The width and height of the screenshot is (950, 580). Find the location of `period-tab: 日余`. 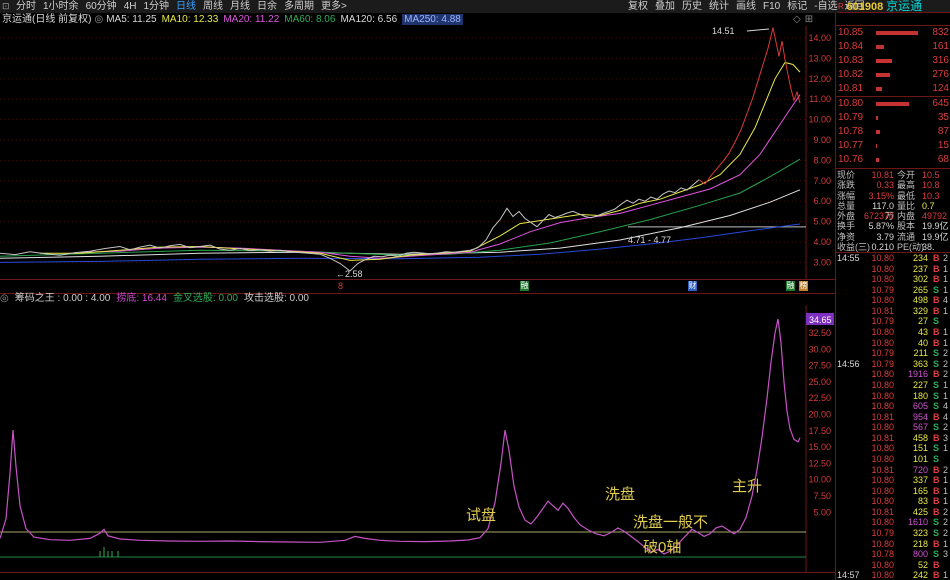

period-tab: 日余 is located at coordinates (267, 6).